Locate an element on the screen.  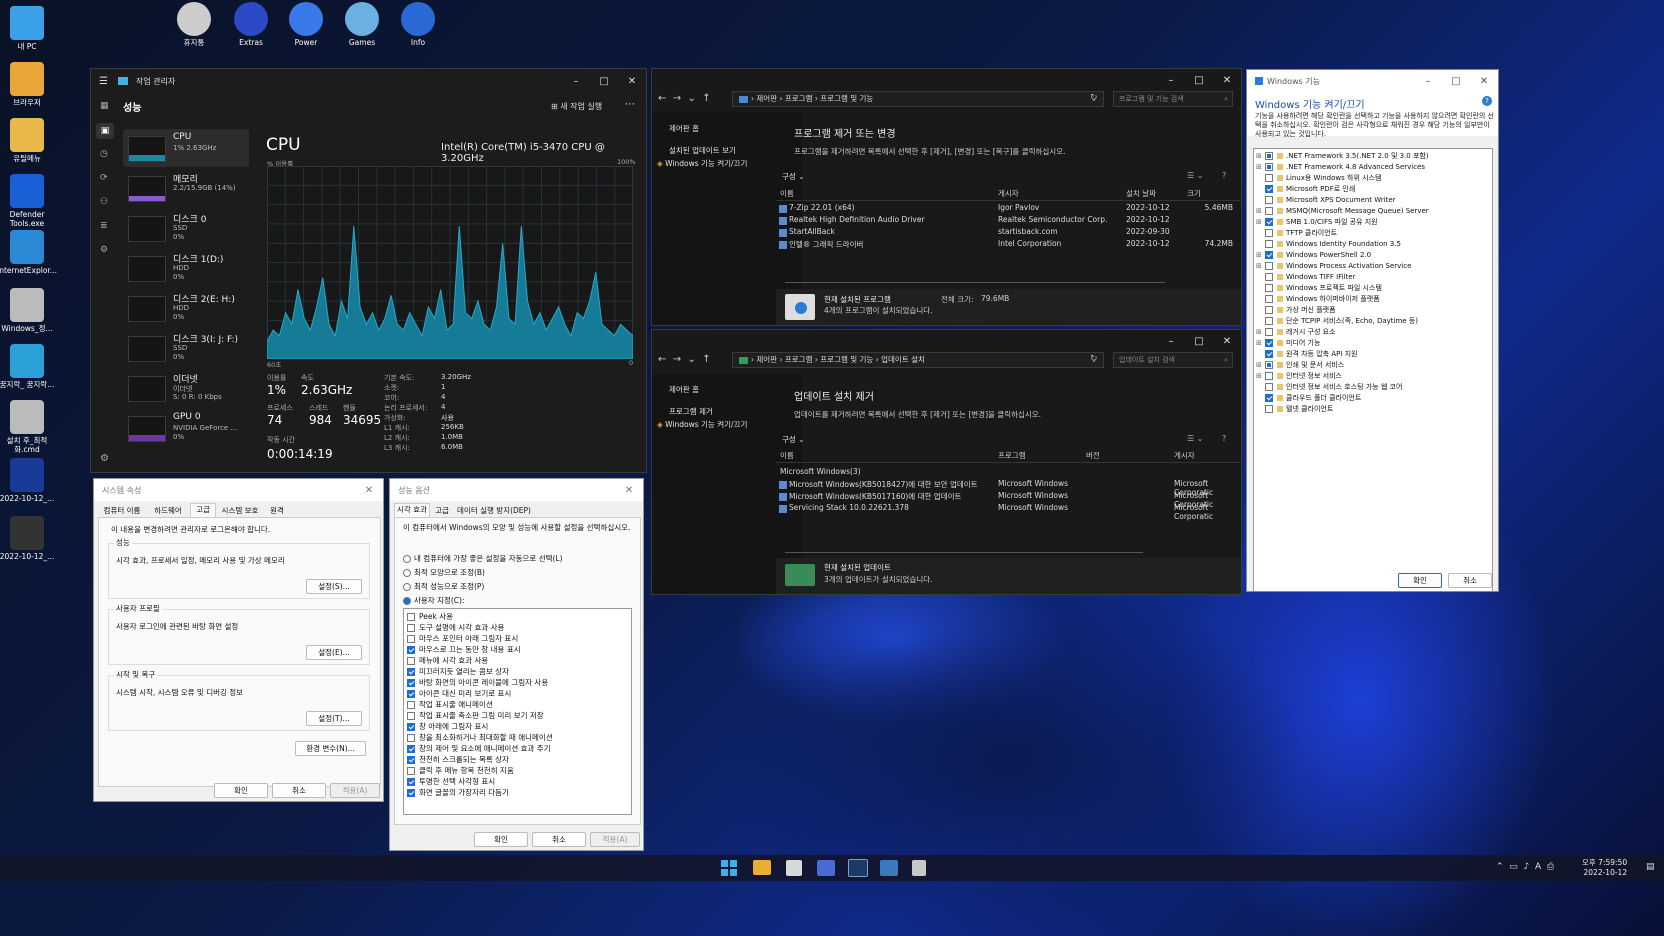
radio-option: 최적 성능으로 조정(P) is located at coordinates (443, 587).